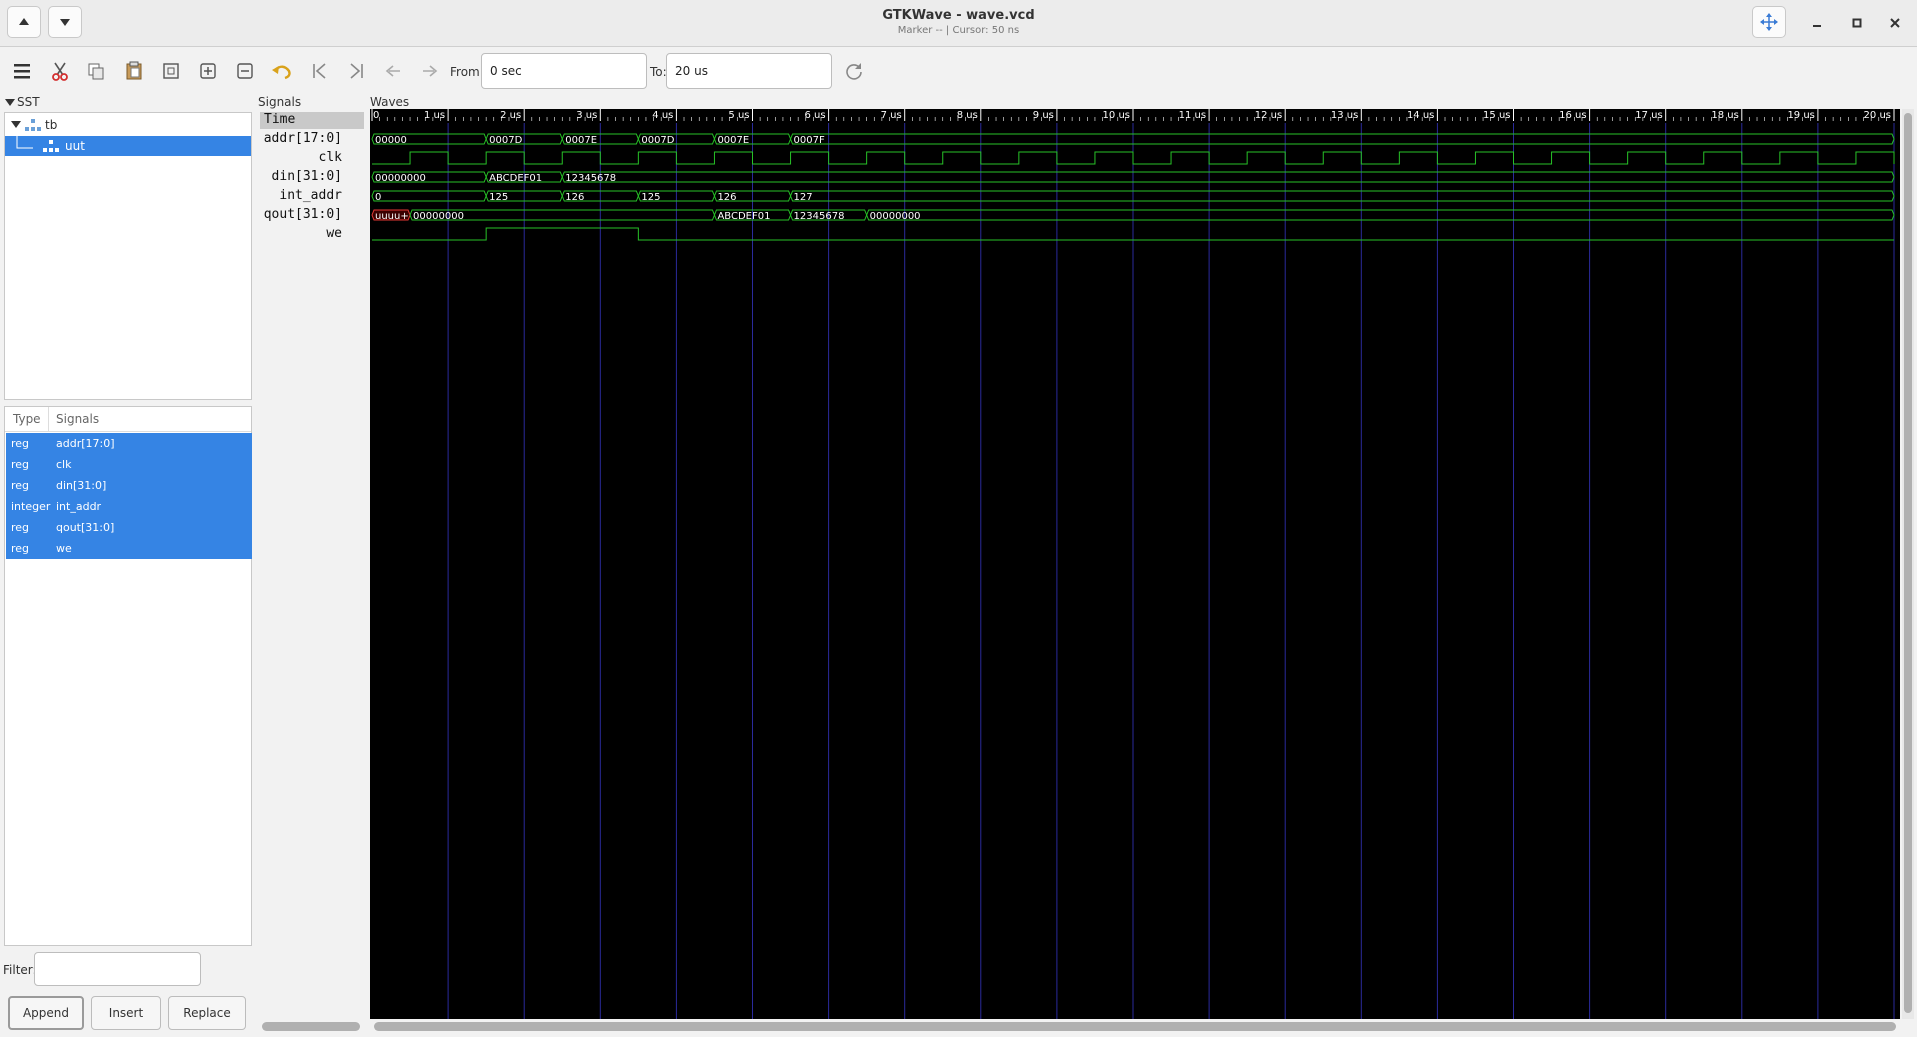 This screenshot has height=1037, width=1917. I want to click on tree-node-uut: uut, so click(128, 146).